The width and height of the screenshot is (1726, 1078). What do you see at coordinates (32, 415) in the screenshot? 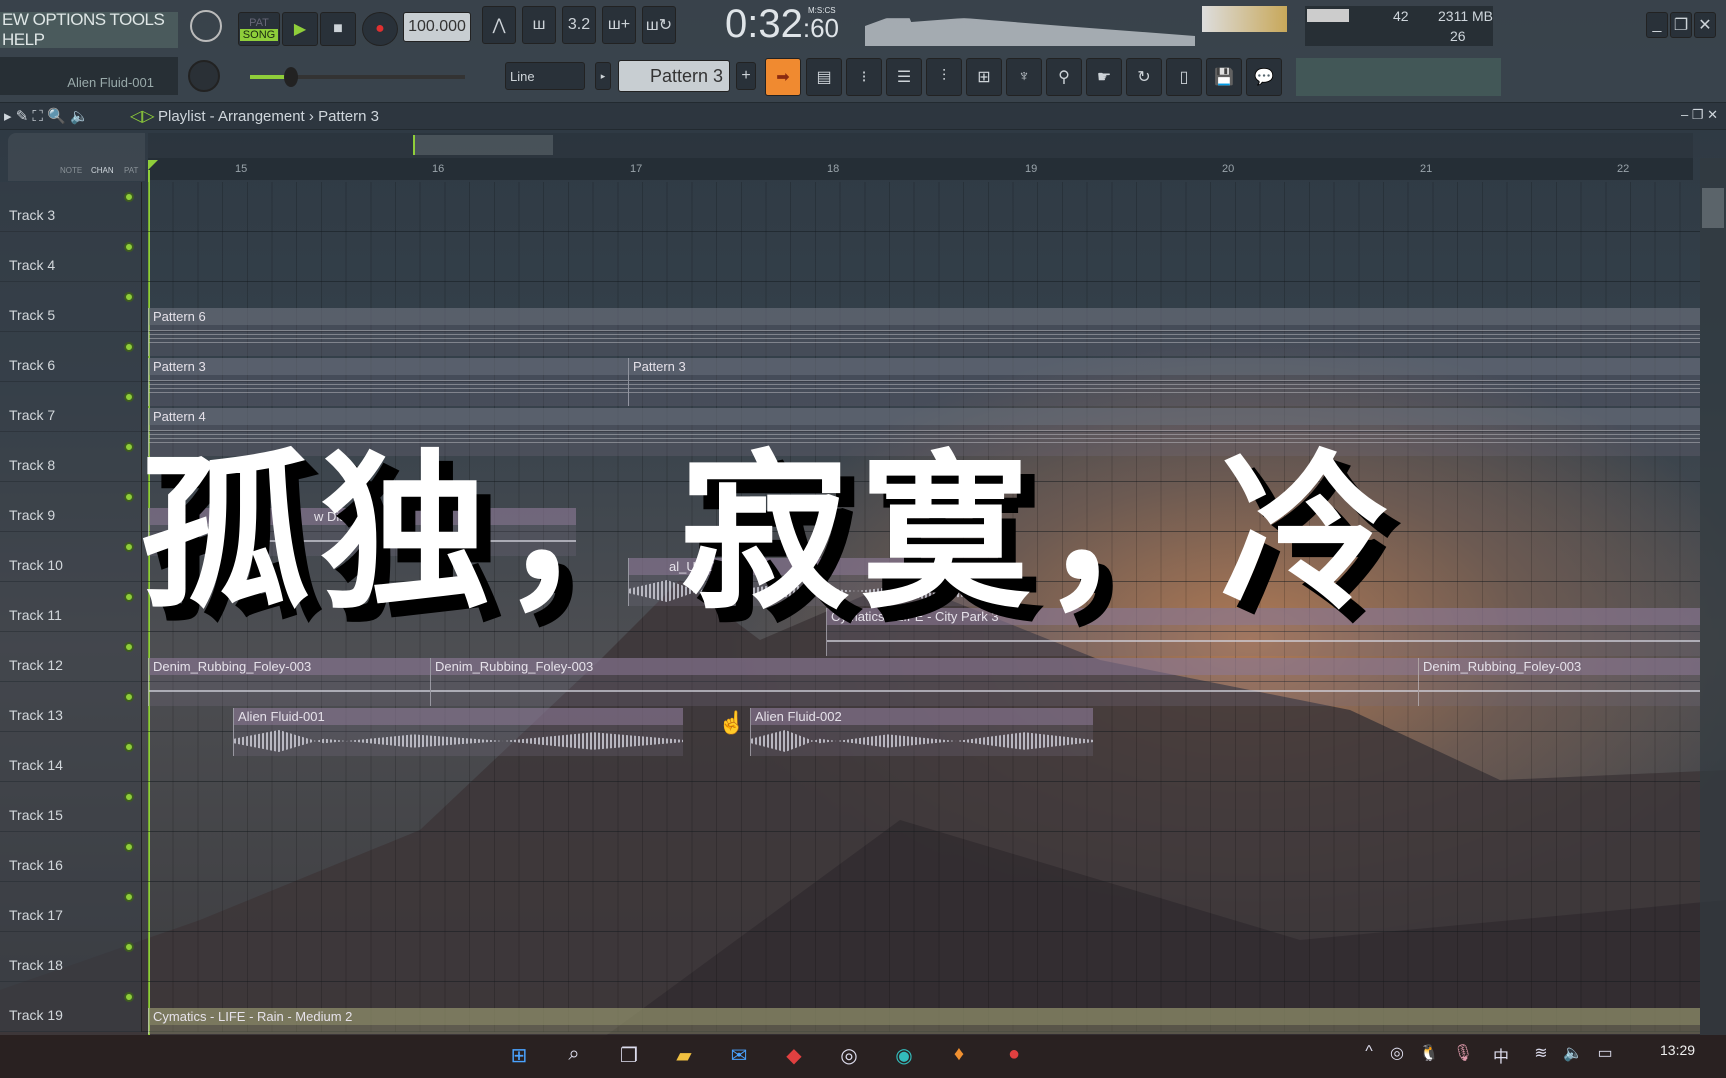
I see `track-label: Track 7` at bounding box center [32, 415].